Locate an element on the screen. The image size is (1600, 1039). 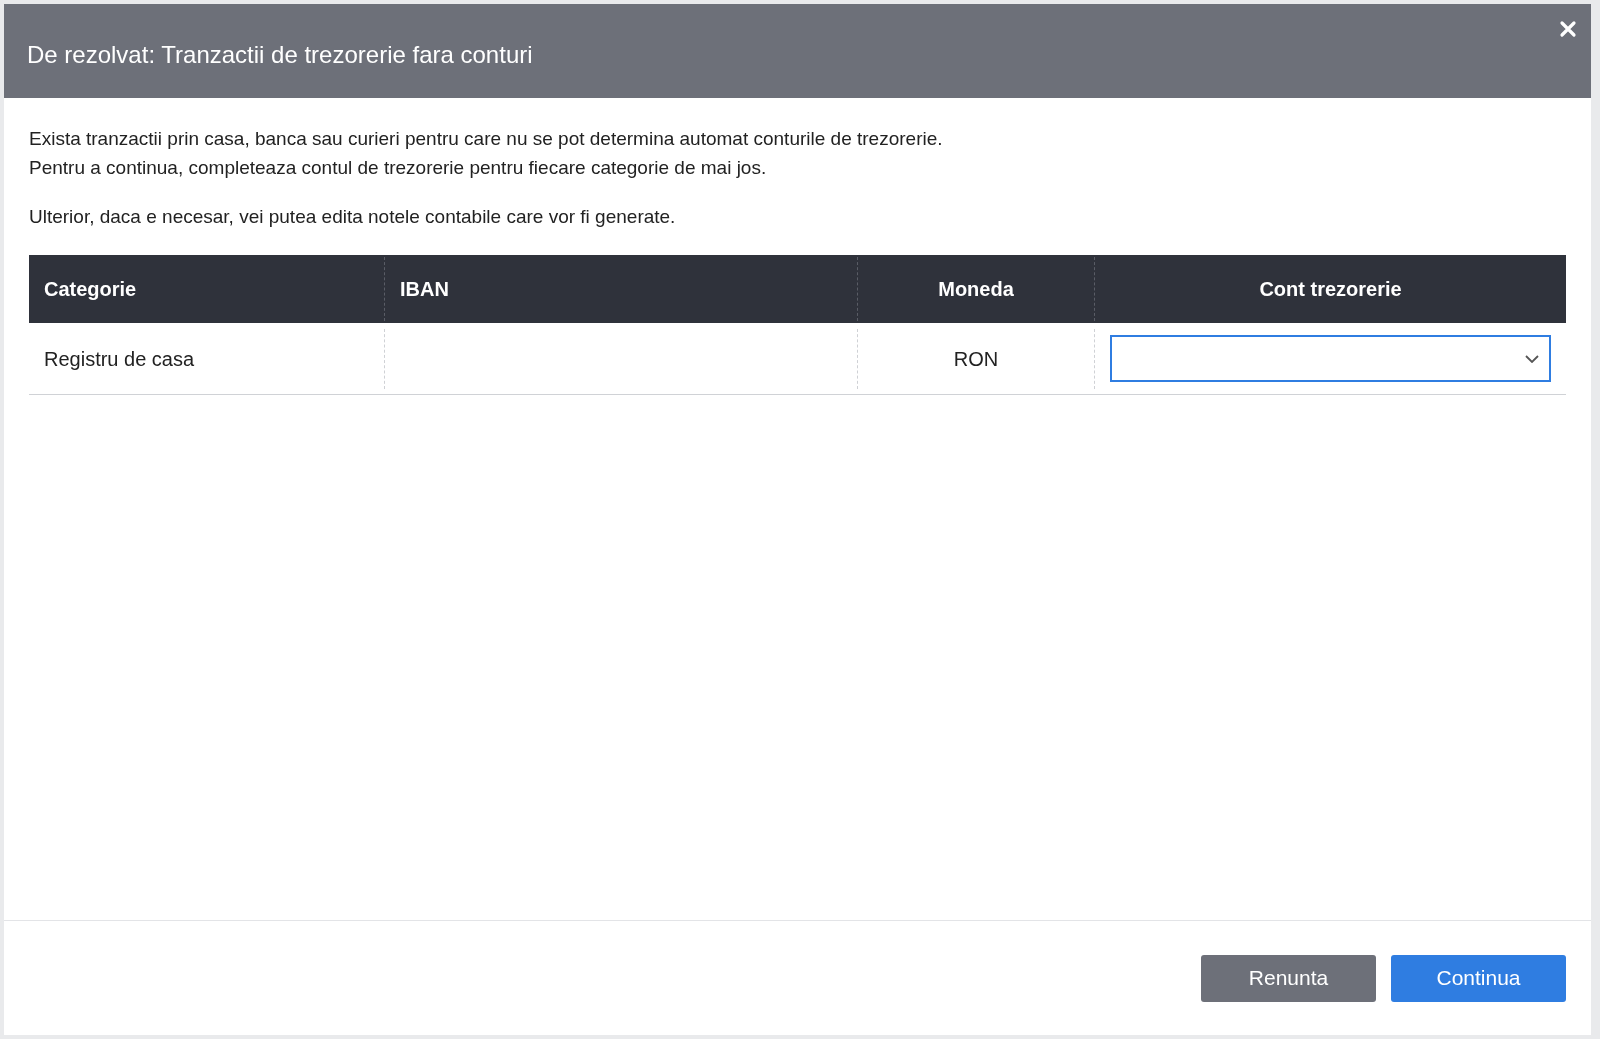
continue-button: Continua is located at coordinates (1478, 978).